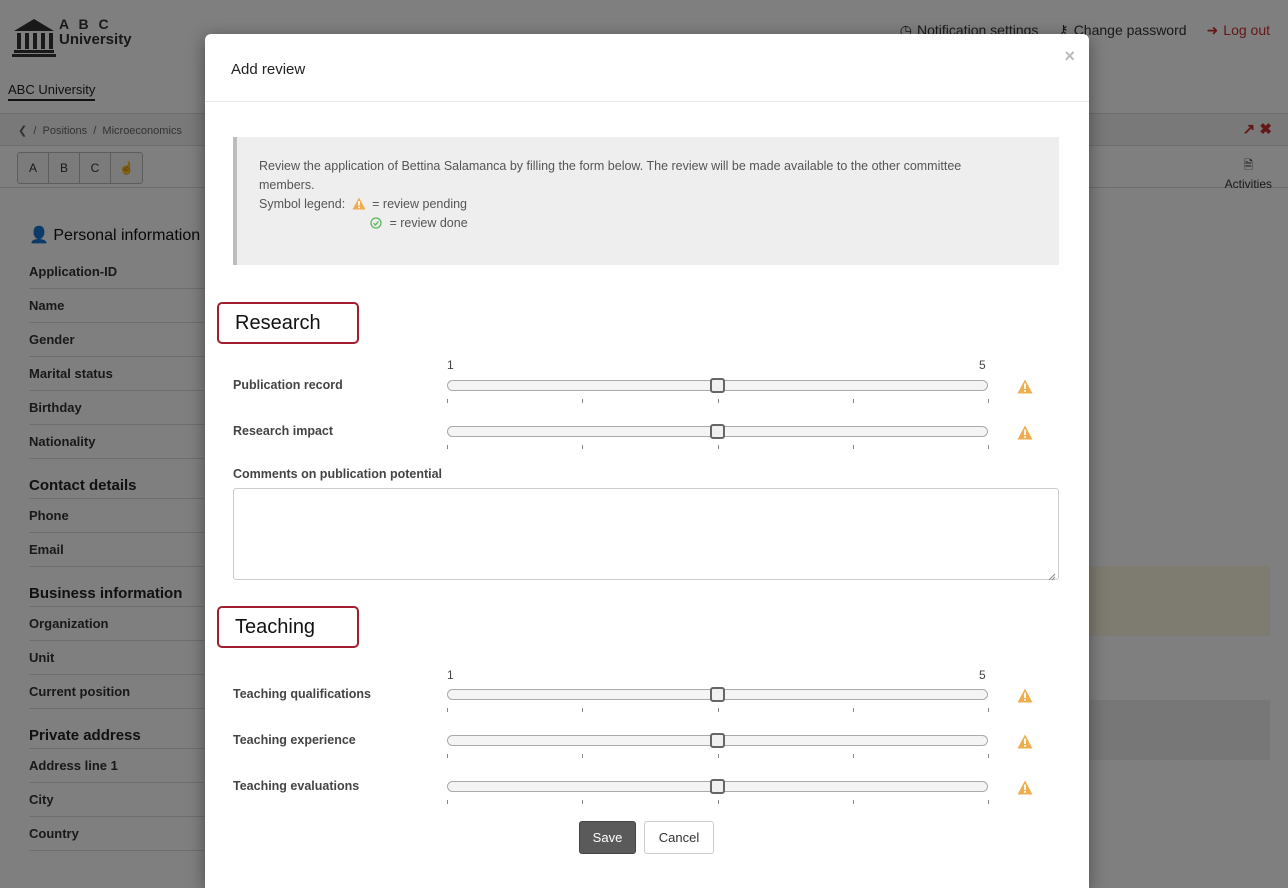 The height and width of the screenshot is (888, 1288). I want to click on warning-icon, so click(359, 203).